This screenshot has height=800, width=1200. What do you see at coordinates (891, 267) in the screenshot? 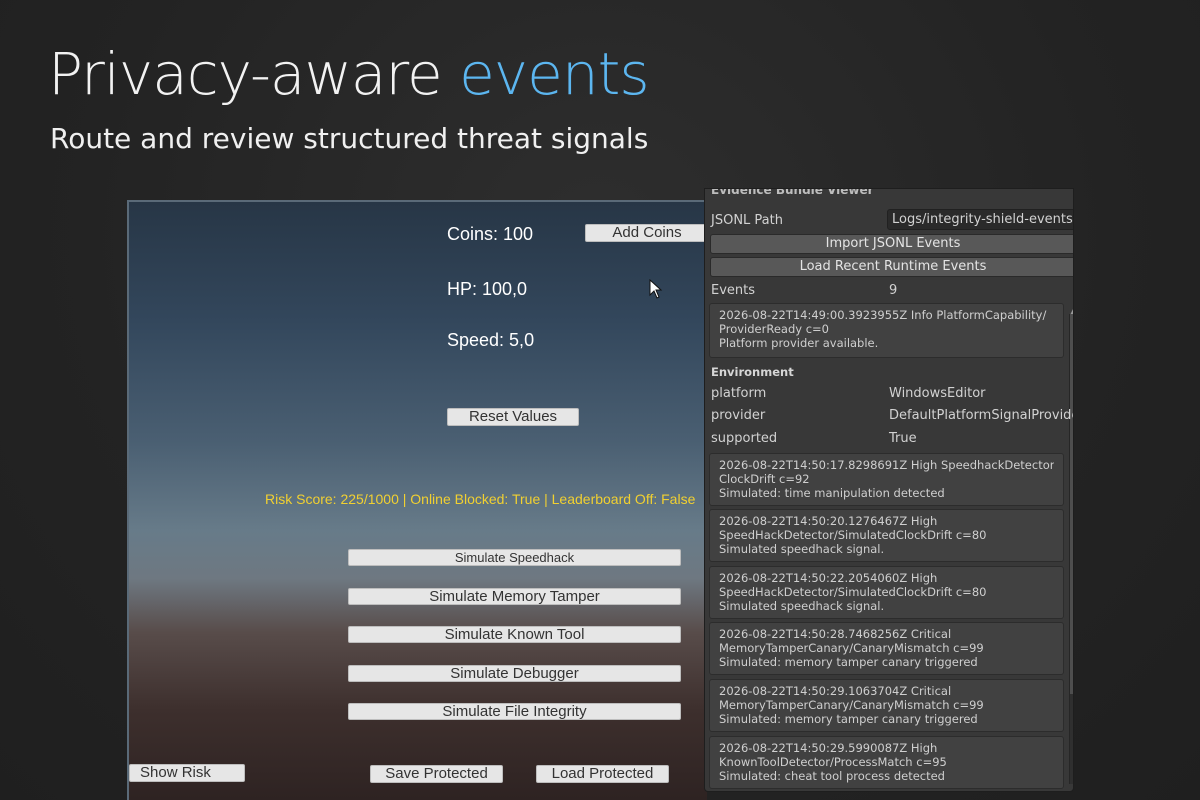
I see `load-recent-events-button: Load Recent Runtime Events` at bounding box center [891, 267].